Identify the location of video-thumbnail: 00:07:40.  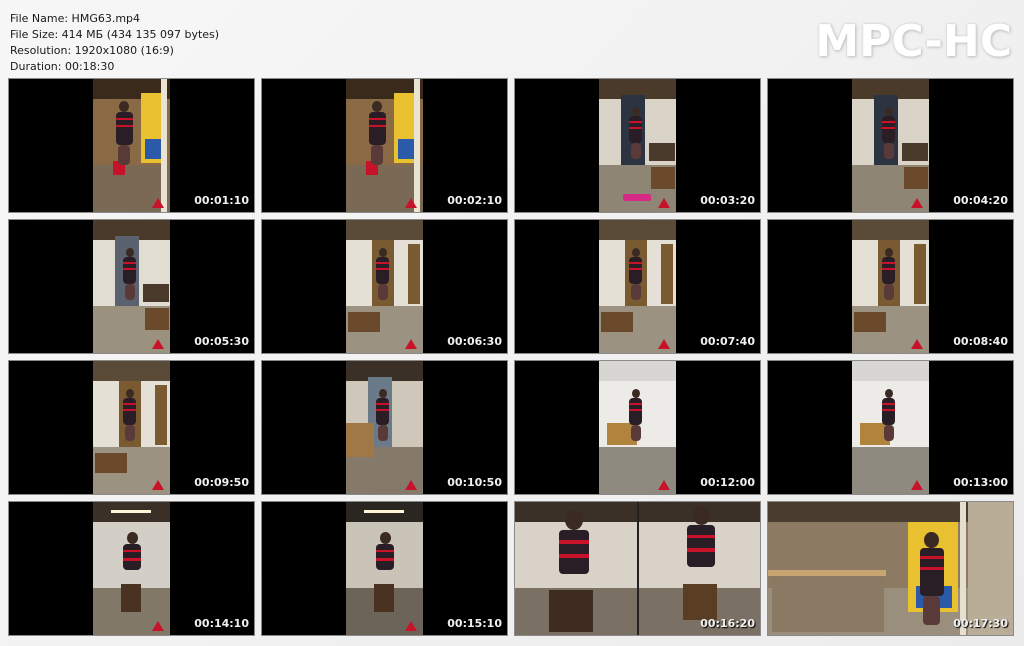
(637, 286).